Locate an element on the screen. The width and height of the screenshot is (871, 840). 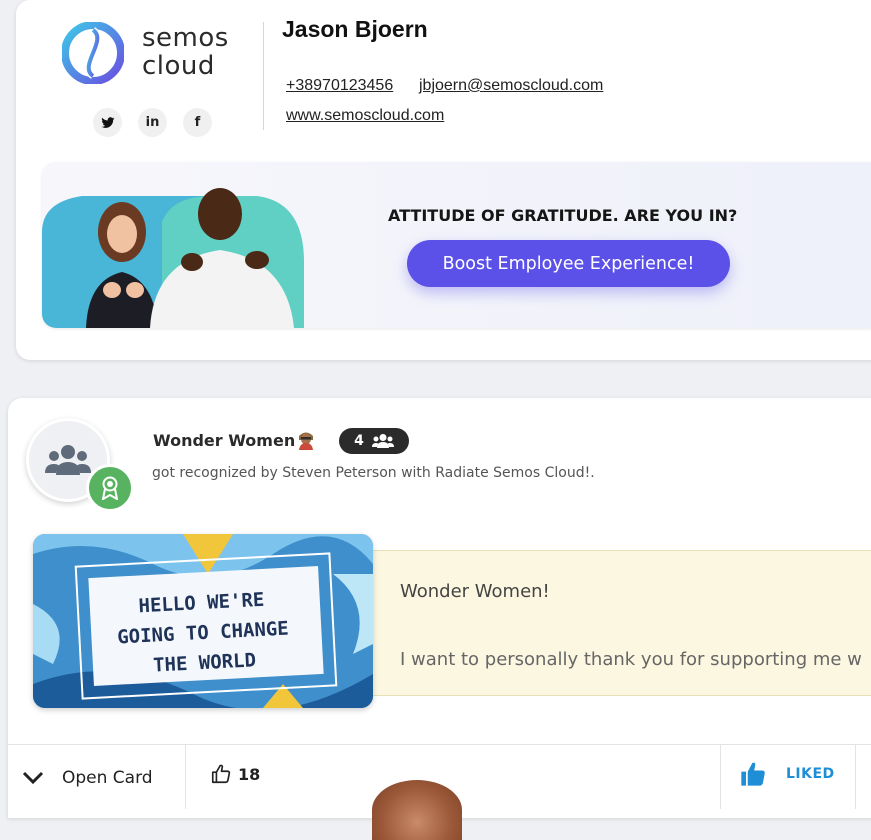
brand-line-1: semos is located at coordinates (185, 38).